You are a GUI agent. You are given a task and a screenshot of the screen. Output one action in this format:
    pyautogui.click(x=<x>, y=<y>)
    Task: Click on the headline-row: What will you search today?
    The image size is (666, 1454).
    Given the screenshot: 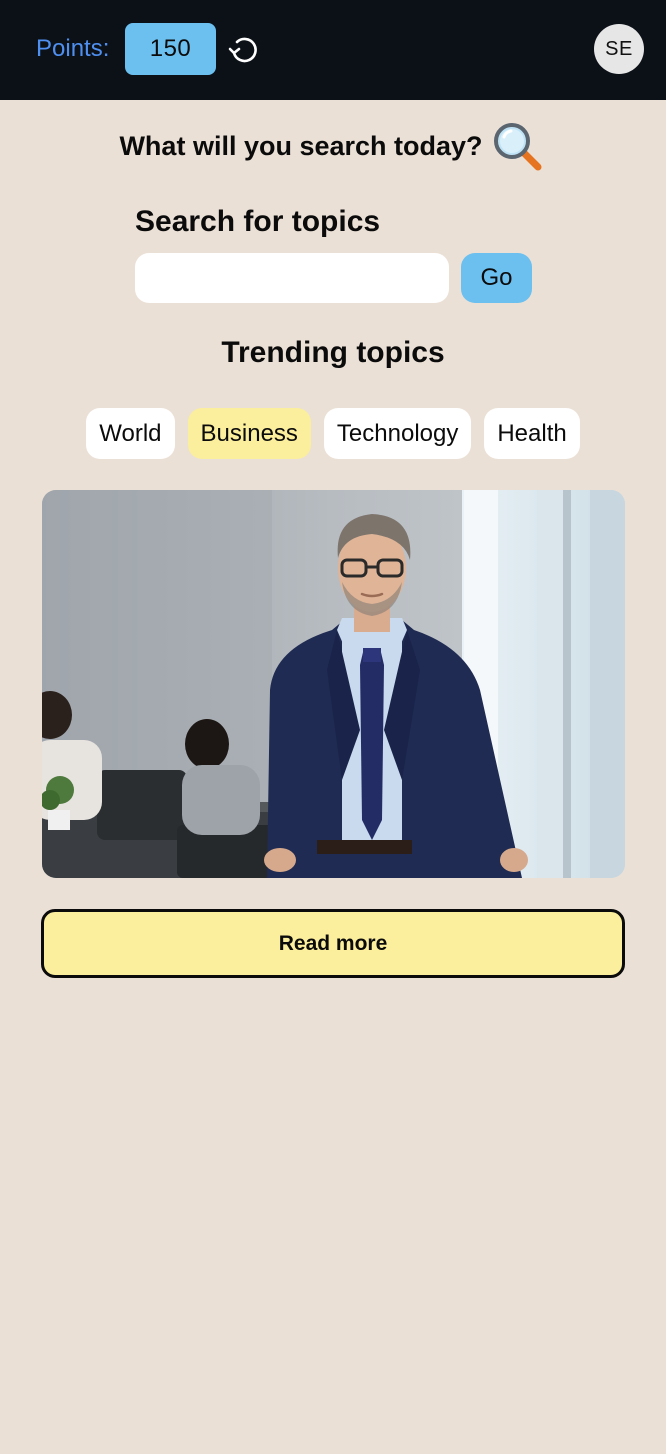 What is the action you would take?
    pyautogui.click(x=333, y=148)
    